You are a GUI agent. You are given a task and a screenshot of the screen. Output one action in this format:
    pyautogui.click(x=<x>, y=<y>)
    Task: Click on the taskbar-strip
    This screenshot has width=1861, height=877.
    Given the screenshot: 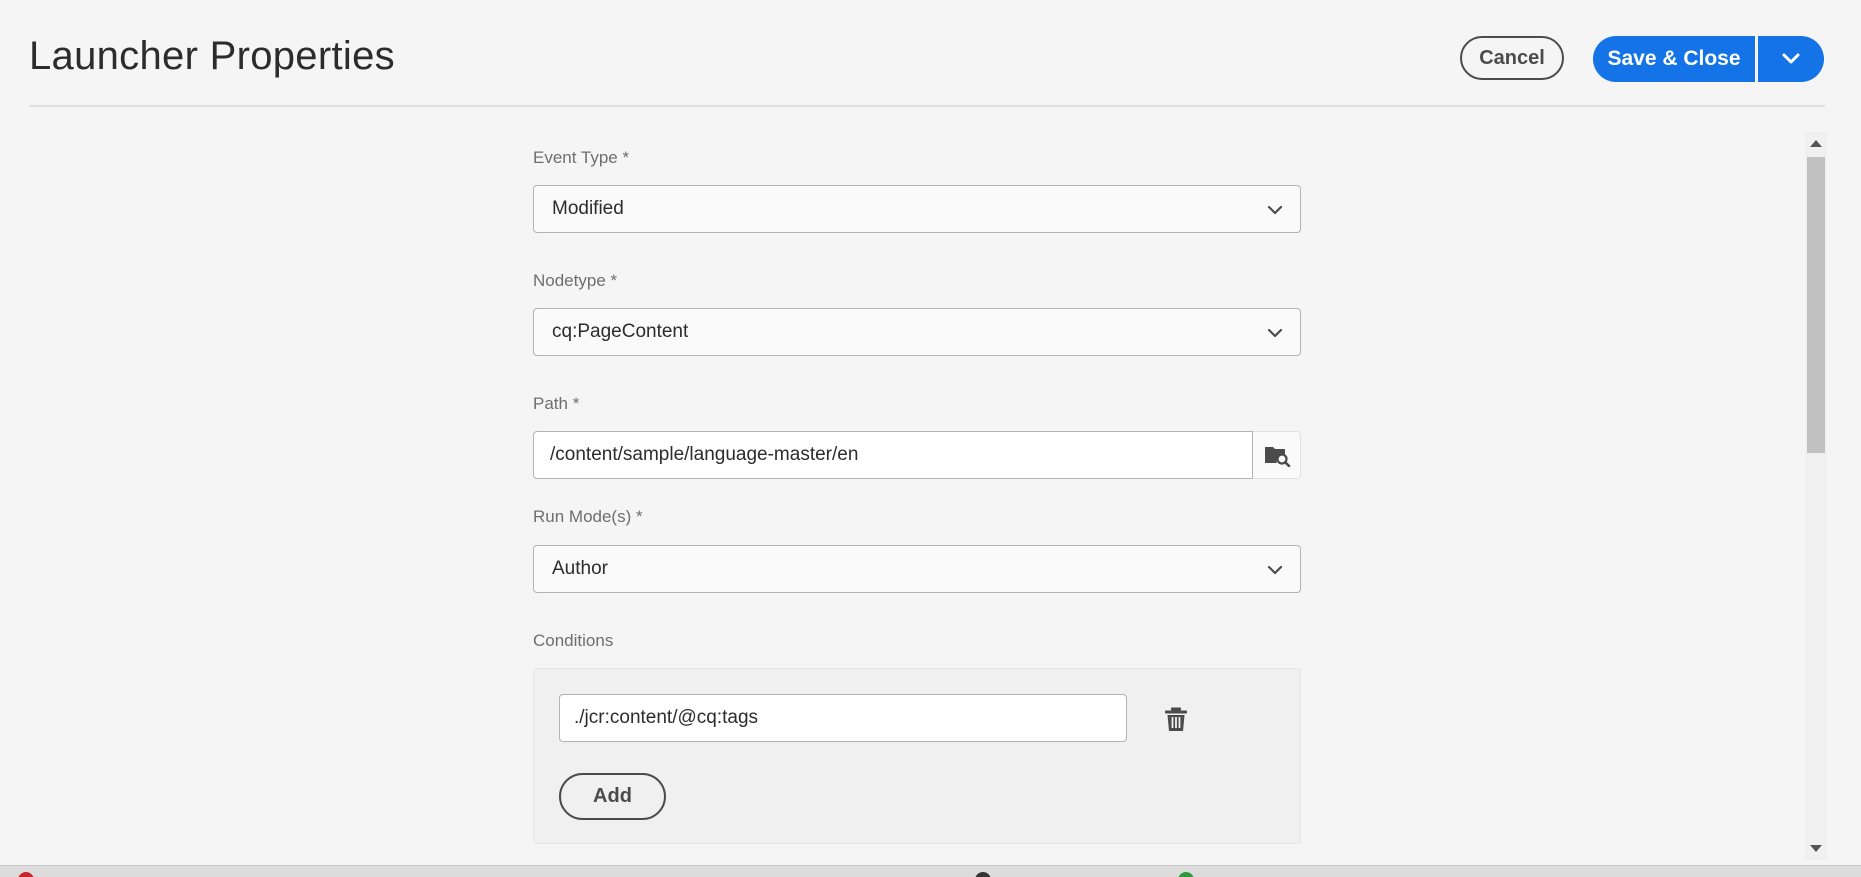 What is the action you would take?
    pyautogui.click(x=930, y=871)
    